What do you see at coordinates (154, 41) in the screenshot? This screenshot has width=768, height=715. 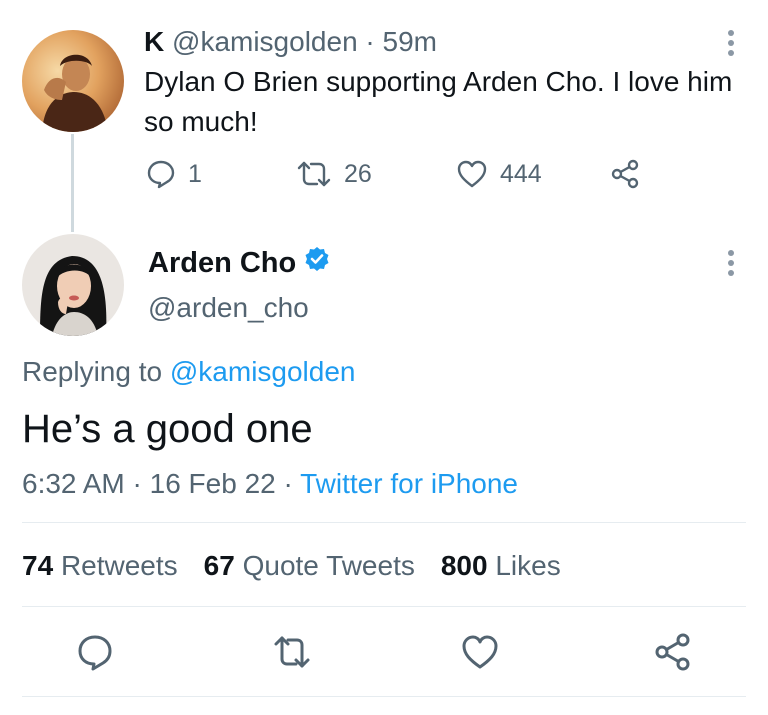 I see `parent-display-name: K` at bounding box center [154, 41].